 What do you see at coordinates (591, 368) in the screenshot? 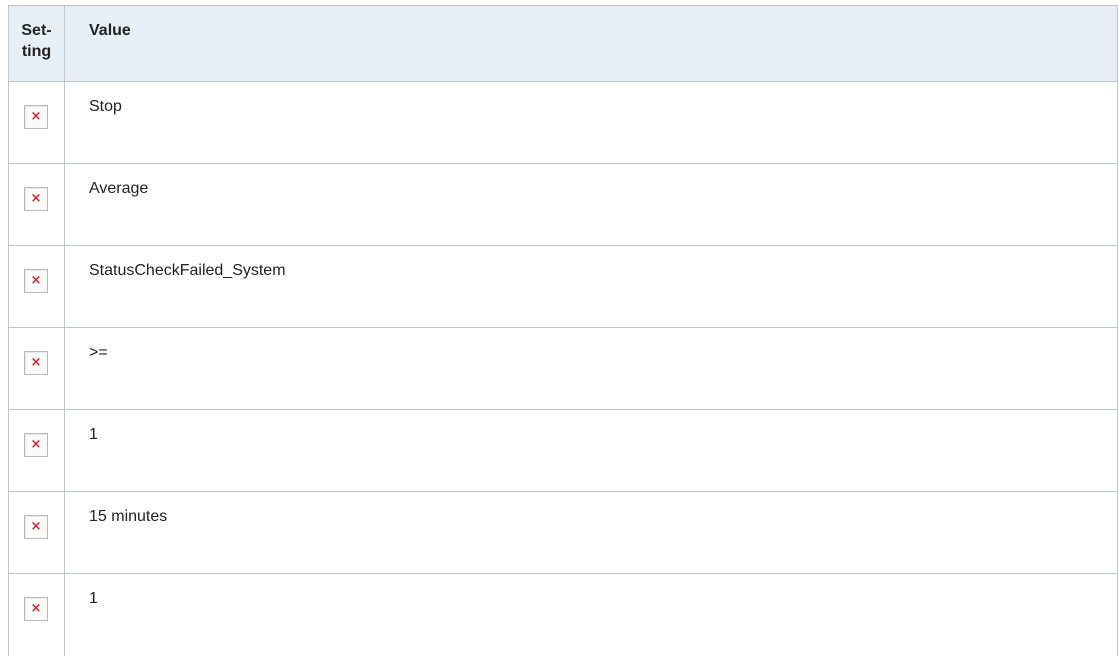
I see `value-cell: >=` at bounding box center [591, 368].